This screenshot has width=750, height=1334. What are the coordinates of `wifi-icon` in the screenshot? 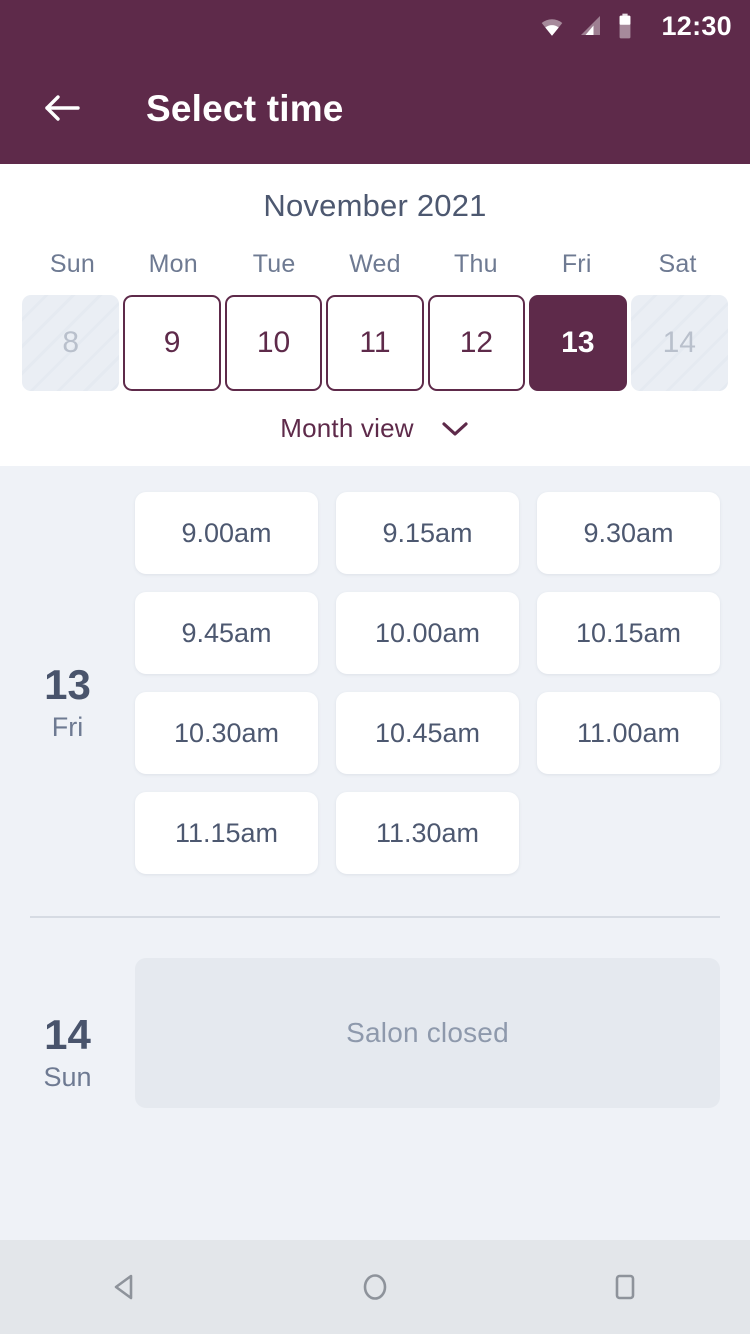 It's located at (552, 26).